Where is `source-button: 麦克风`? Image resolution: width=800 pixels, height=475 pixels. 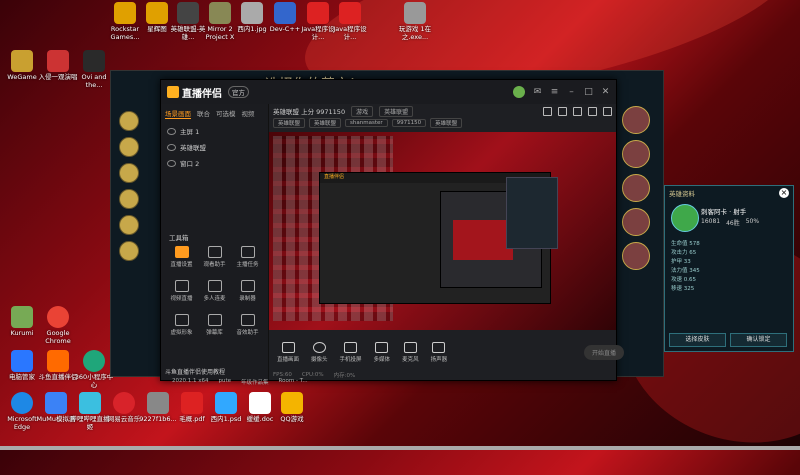
source-button: 麦克风 is located at coordinates (410, 352).